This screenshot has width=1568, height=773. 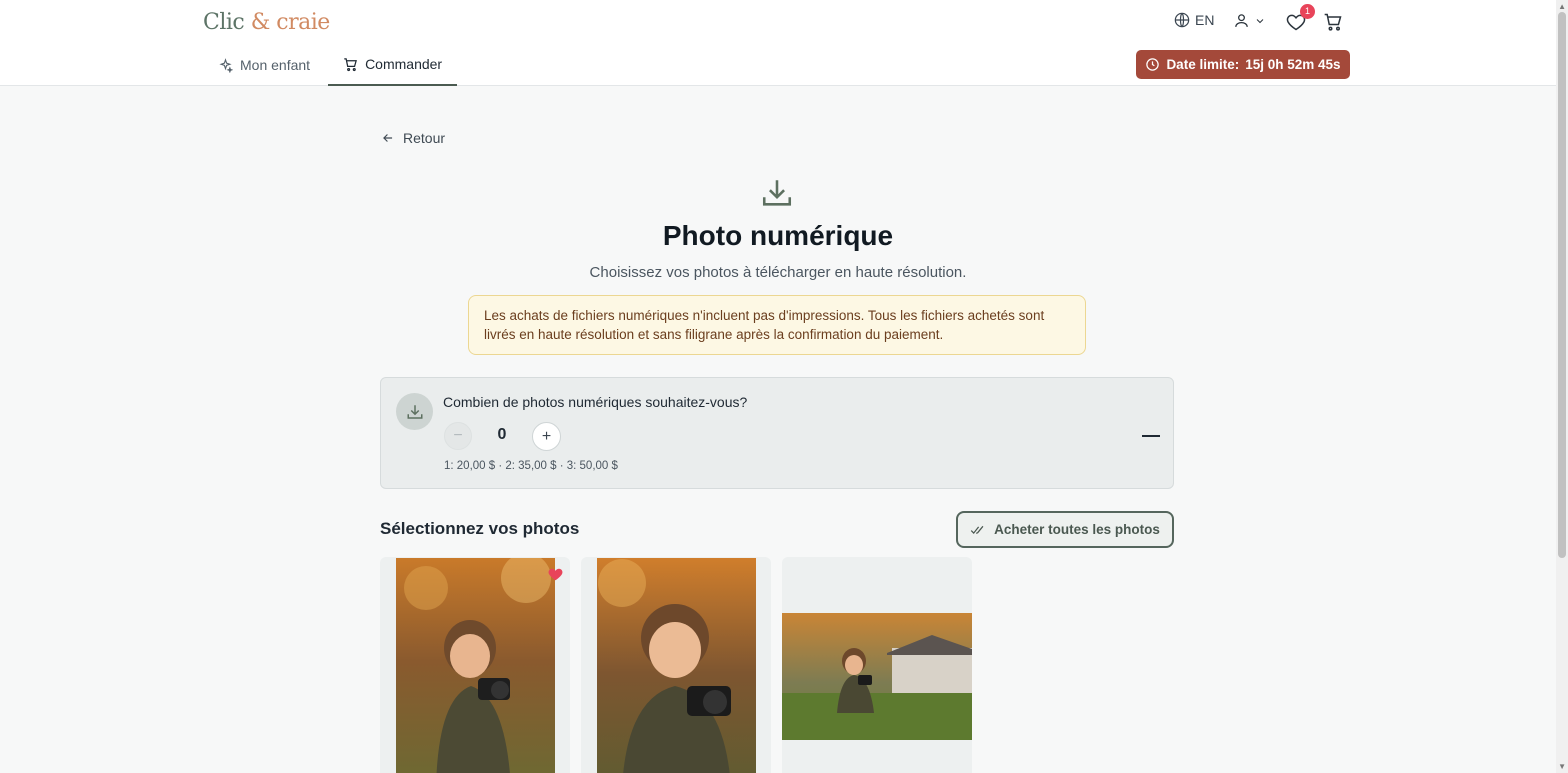 What do you see at coordinates (458, 436) in the screenshot?
I see `decrement-button: −` at bounding box center [458, 436].